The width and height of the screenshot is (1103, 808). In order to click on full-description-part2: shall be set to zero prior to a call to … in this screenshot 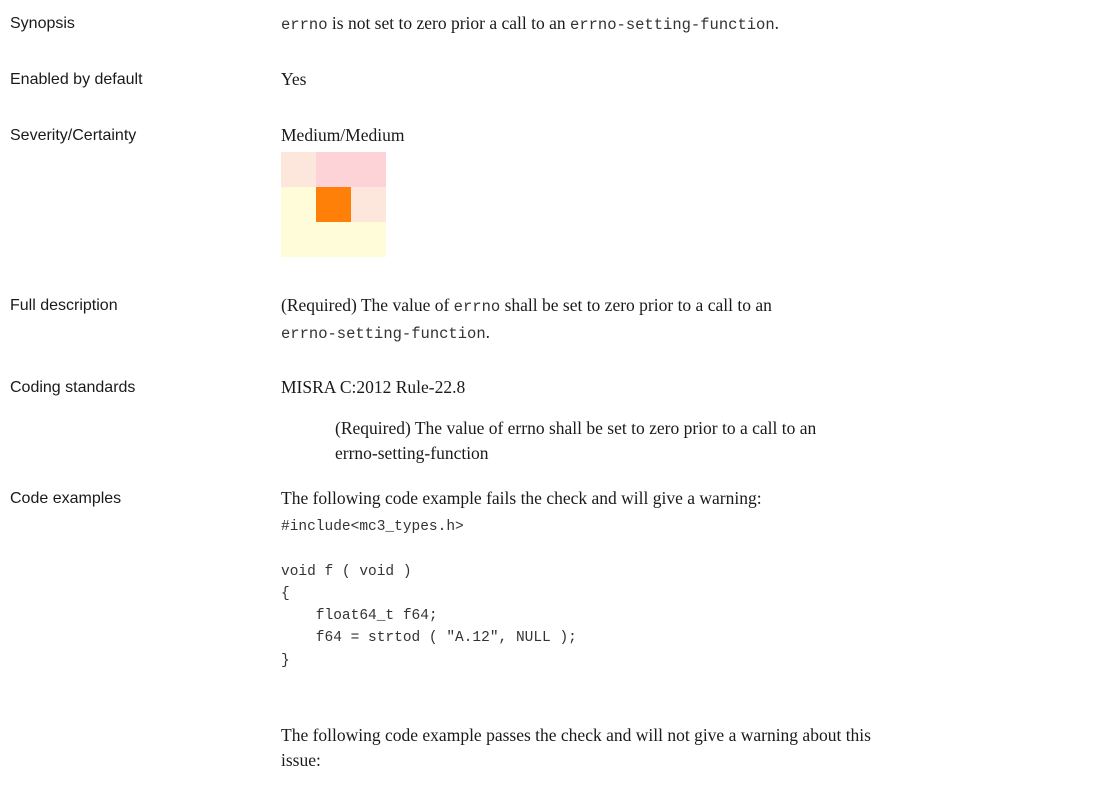, I will do `click(636, 305)`.